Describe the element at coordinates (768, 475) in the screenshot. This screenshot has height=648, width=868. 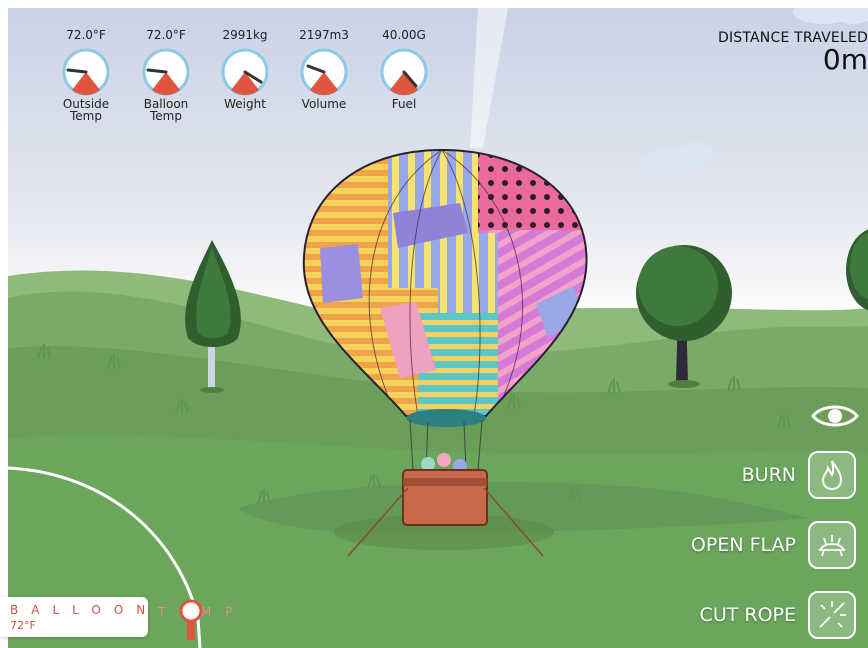
I see `burn-label: BURN` at that location.